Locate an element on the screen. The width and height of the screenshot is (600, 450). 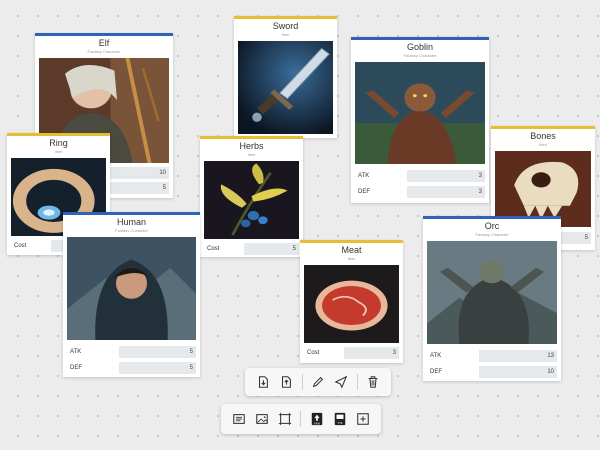
add-icon is located at coordinates (363, 419).